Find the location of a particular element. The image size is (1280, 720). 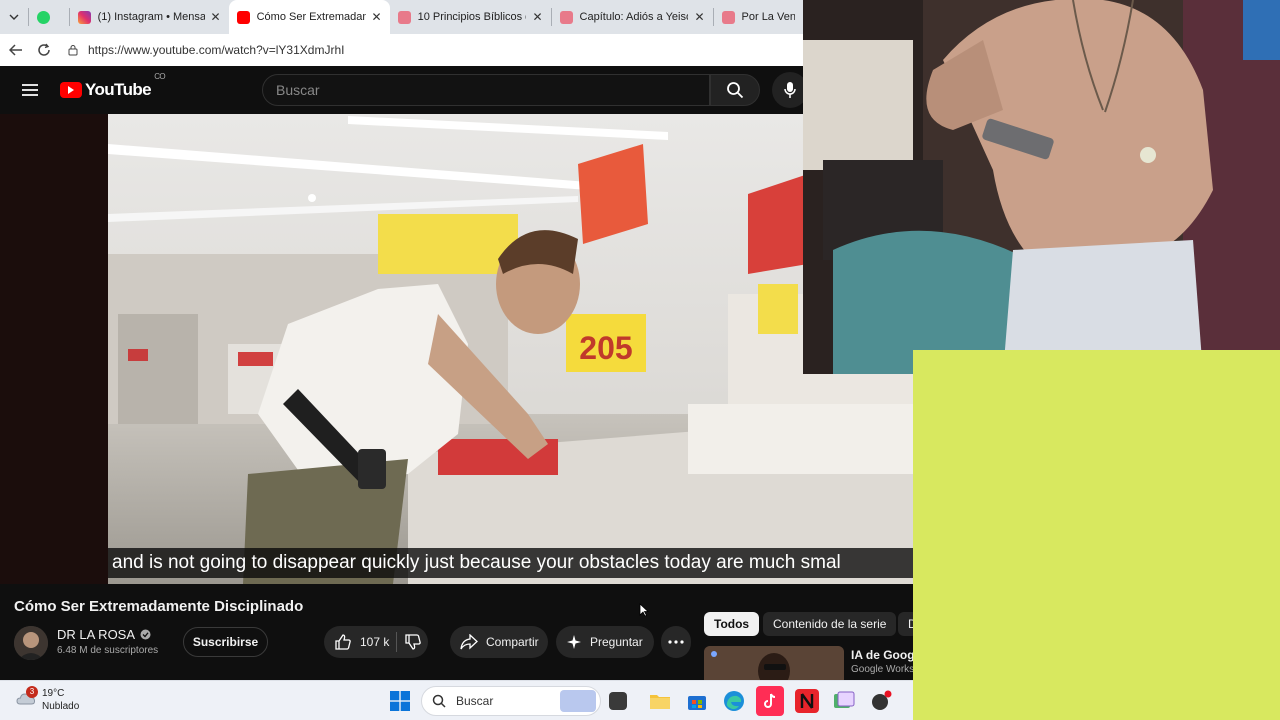

tiktok-icon is located at coordinates (770, 701).